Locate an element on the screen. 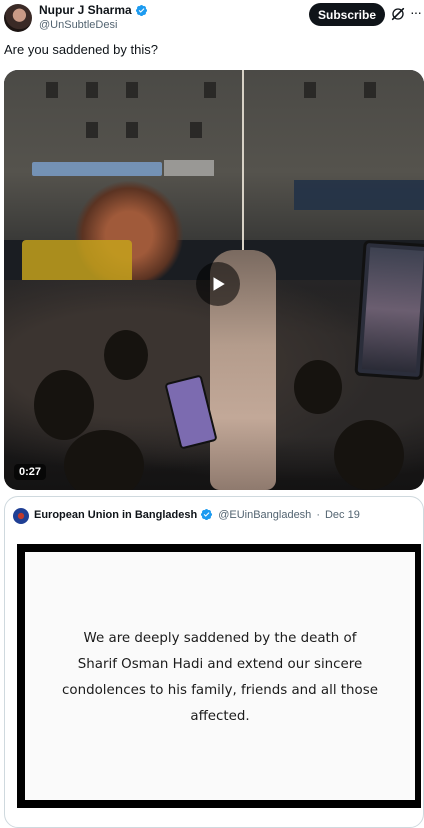 This screenshot has width=424, height=828. author-name-row: Nupur J Sharma is located at coordinates (93, 10).